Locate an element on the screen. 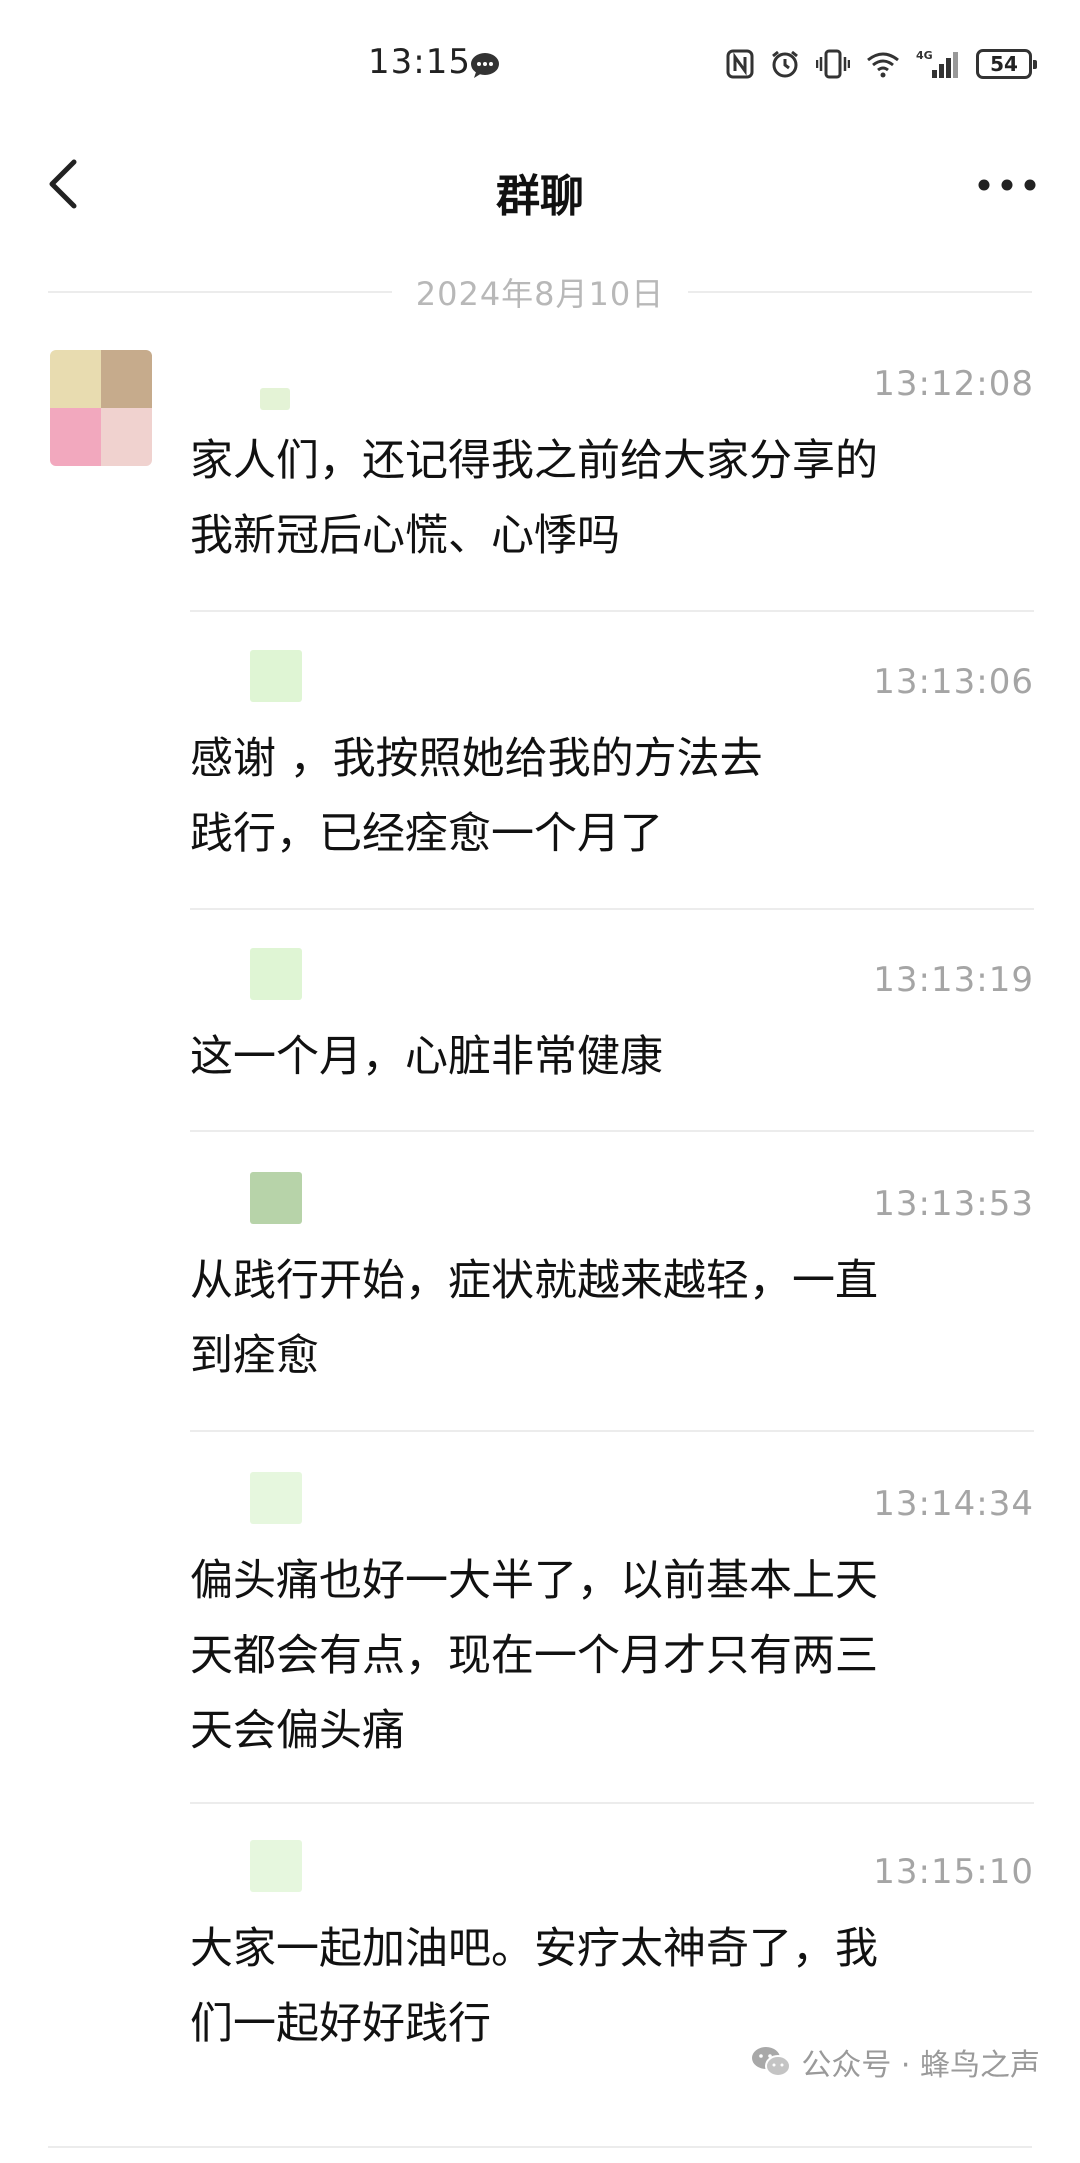 Image resolution: width=1080 pixels, height=2163 pixels. date-divider: 2024年8月10日 is located at coordinates (540, 292).